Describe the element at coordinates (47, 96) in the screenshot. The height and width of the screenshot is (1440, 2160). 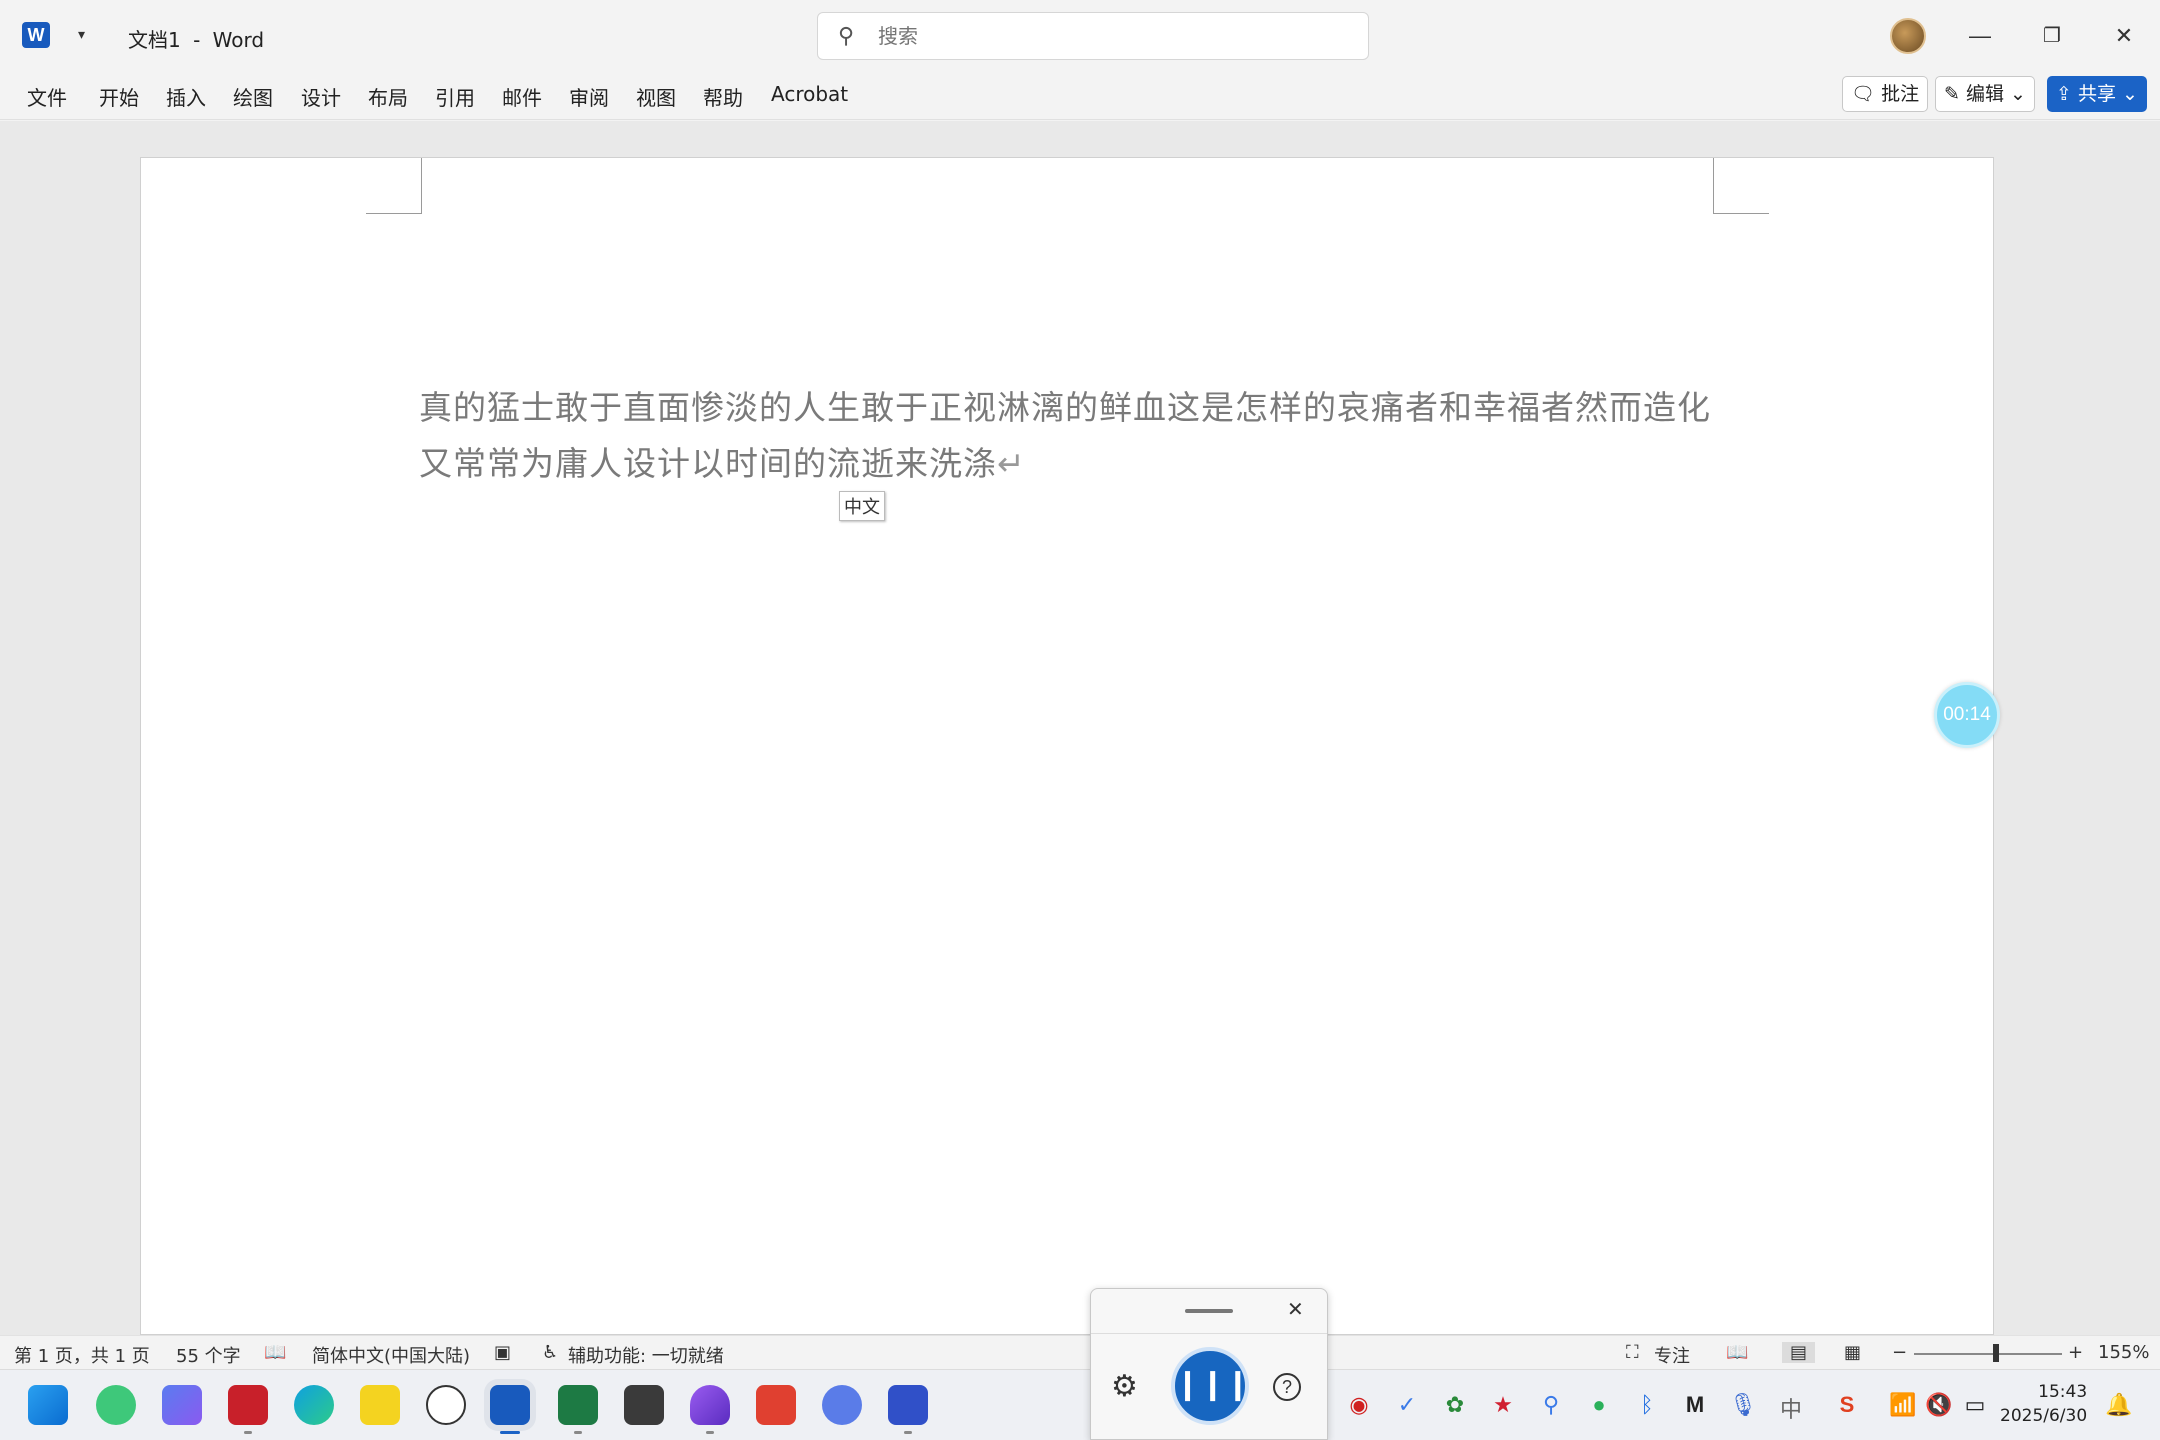
I see `tab-file: 文件` at that location.